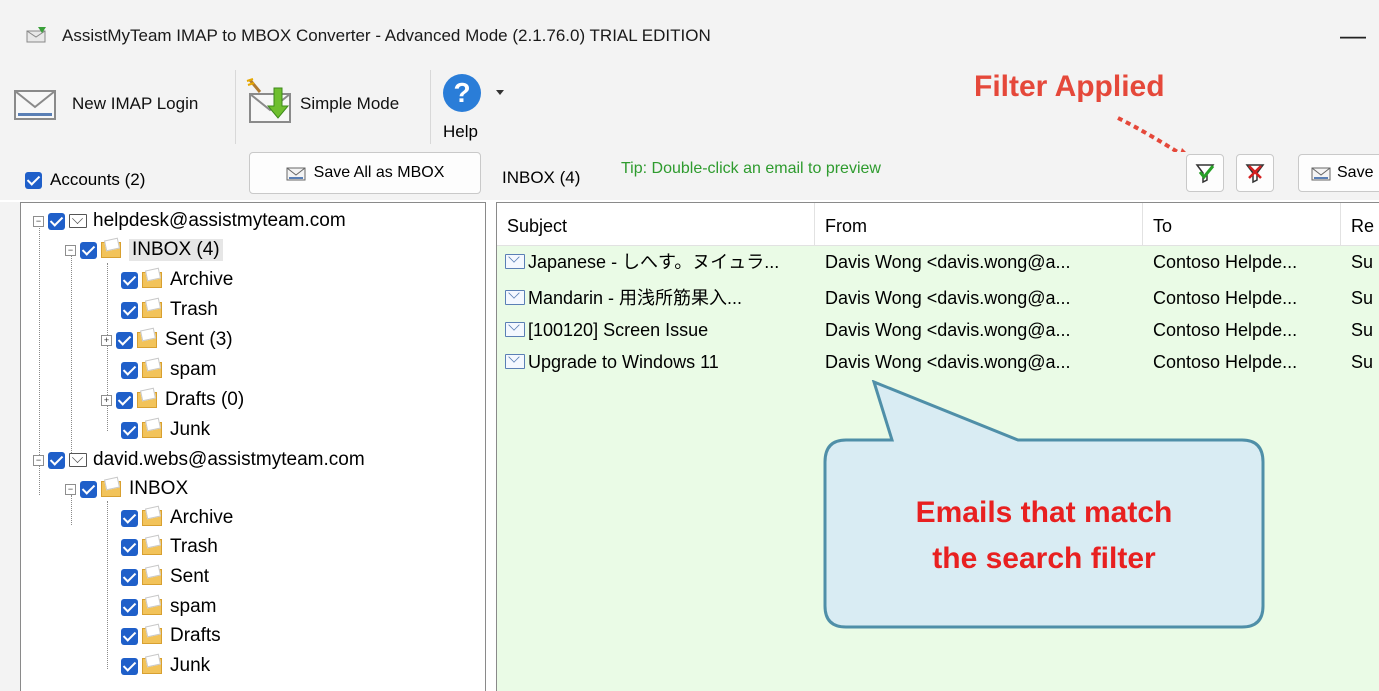 The width and height of the screenshot is (1379, 691). I want to click on apply-filter-button, so click(1205, 173).